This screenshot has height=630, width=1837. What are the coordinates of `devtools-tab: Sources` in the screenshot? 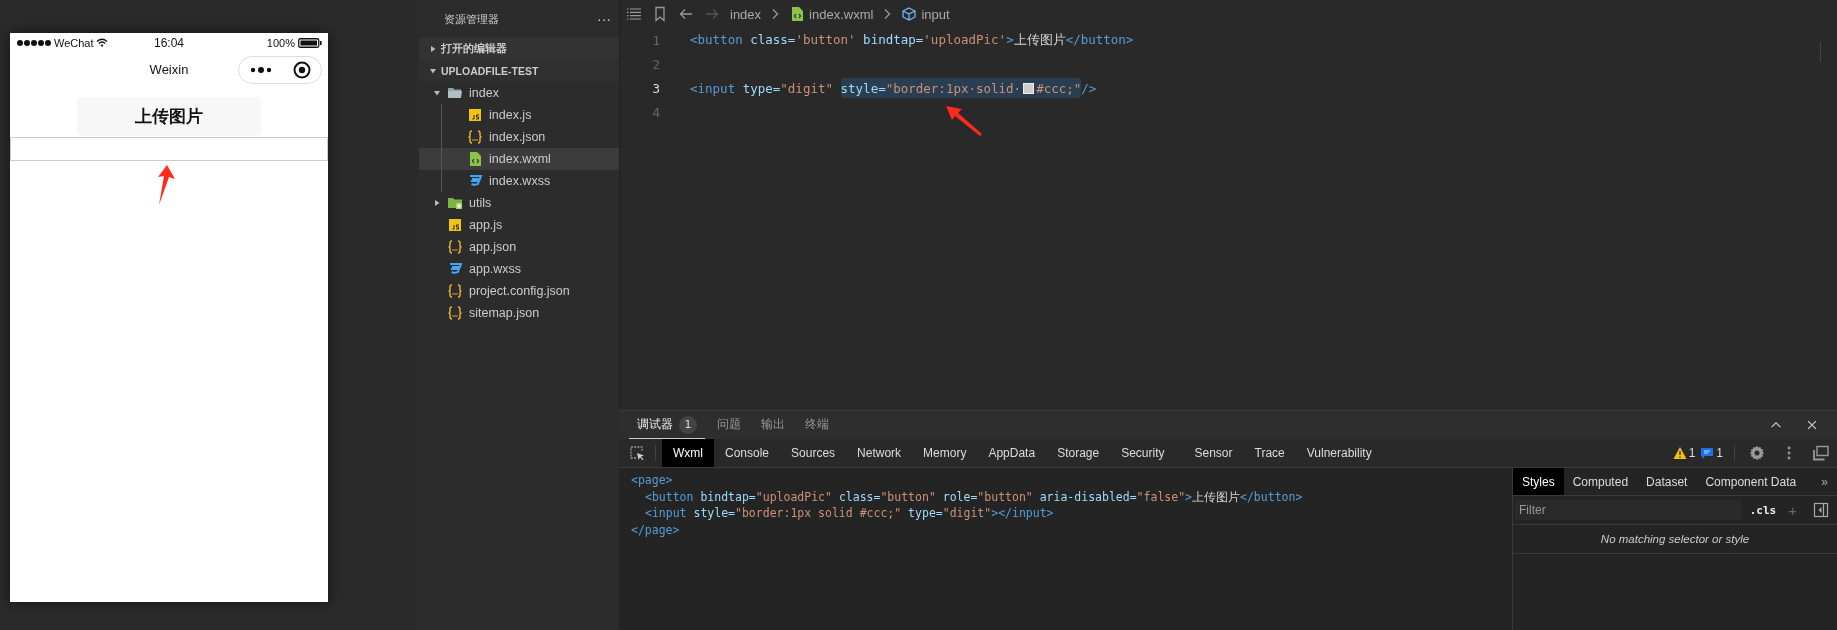 It's located at (813, 453).